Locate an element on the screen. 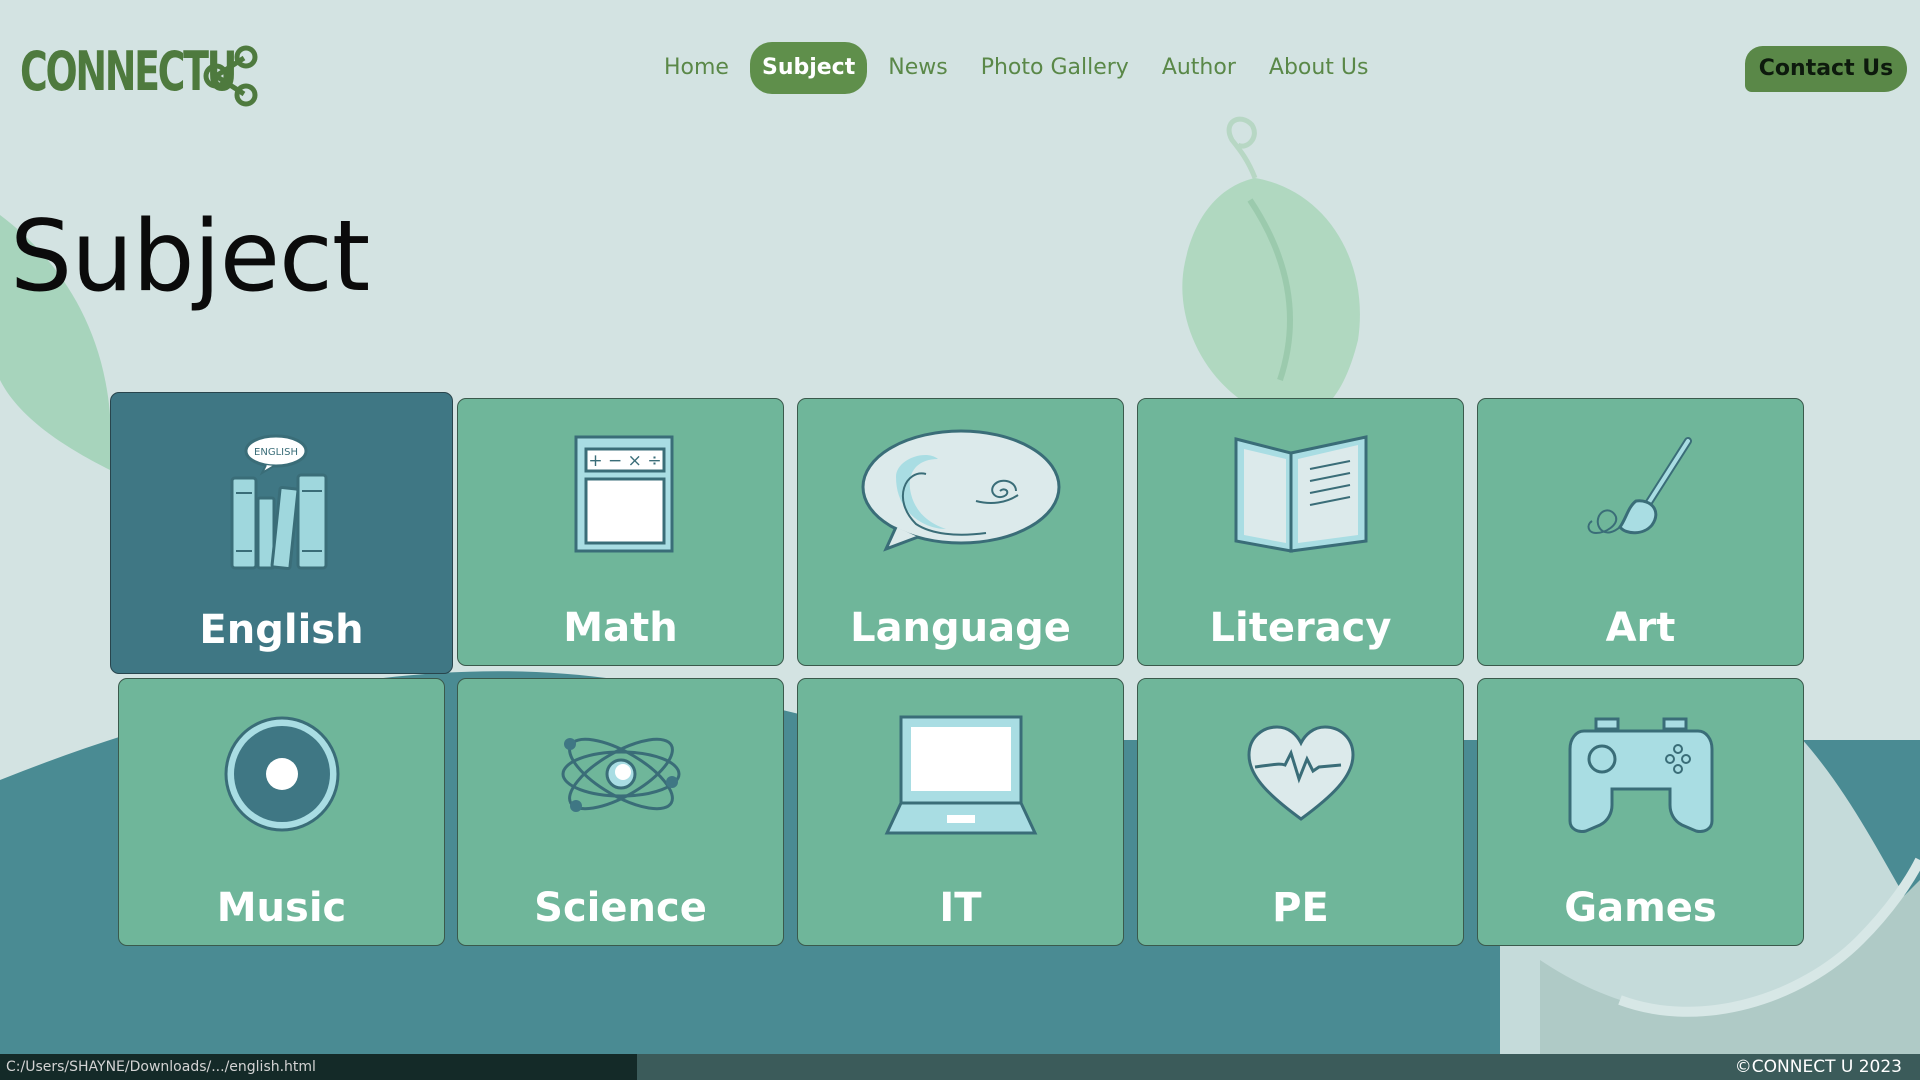 This screenshot has width=1920, height=1080. nav-author: Author is located at coordinates (1199, 68).